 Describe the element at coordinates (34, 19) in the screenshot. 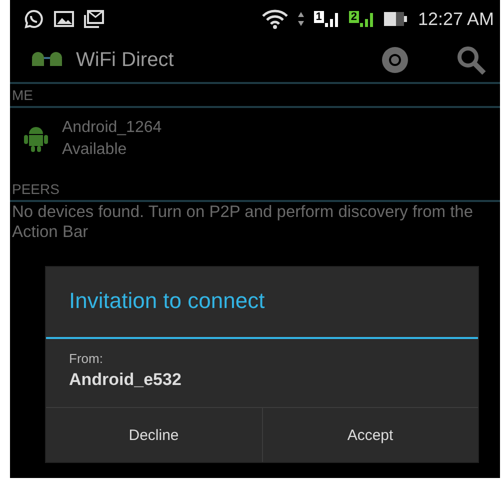

I see `chat-bubble-icon` at that location.